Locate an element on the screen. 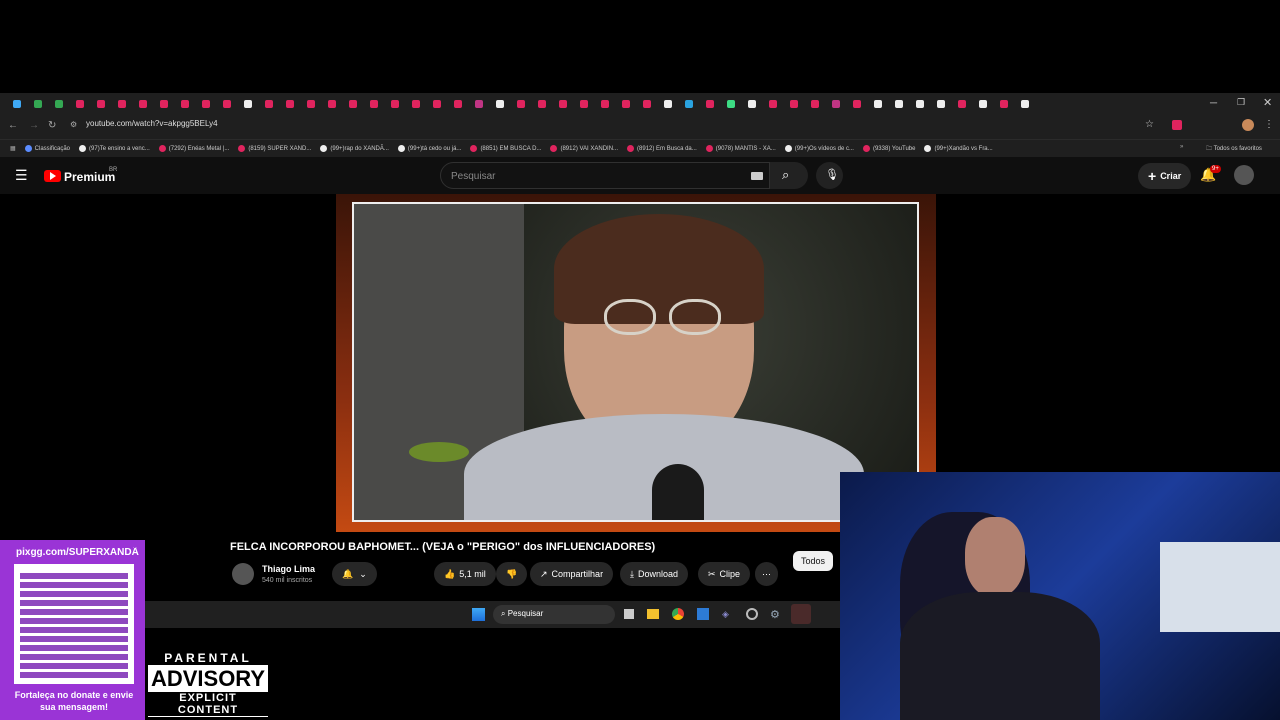 The width and height of the screenshot is (1280, 720). channel-avatar is located at coordinates (243, 574).